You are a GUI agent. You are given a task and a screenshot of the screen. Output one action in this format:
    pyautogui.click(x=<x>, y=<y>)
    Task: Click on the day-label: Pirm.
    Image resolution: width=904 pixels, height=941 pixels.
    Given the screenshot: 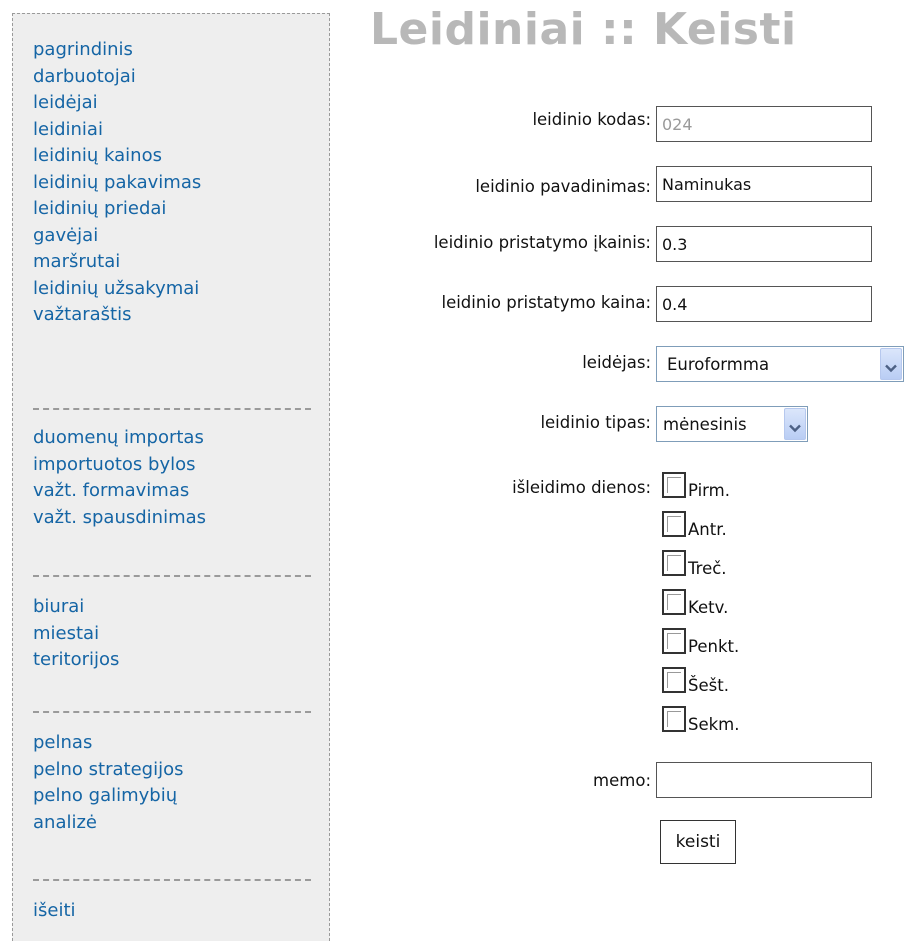 What is the action you would take?
    pyautogui.click(x=709, y=490)
    